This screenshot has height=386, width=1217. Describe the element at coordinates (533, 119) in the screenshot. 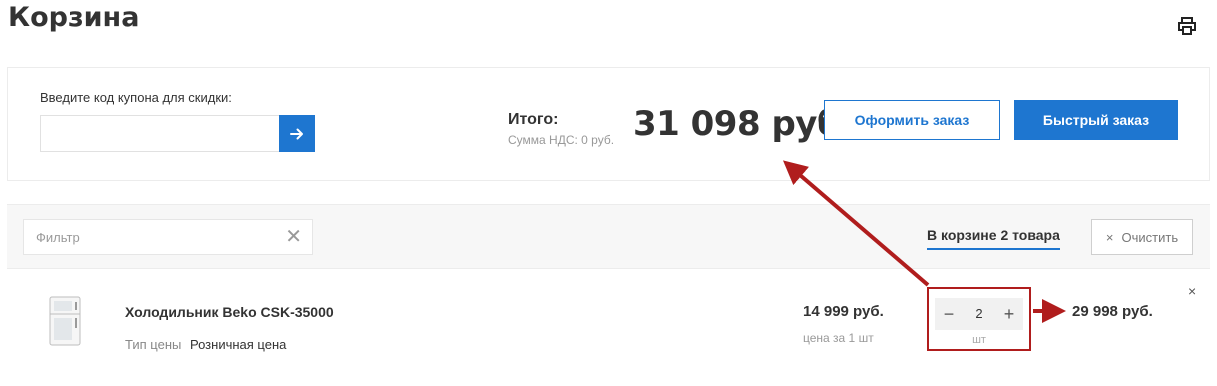

I see `total-label: Итого:` at that location.